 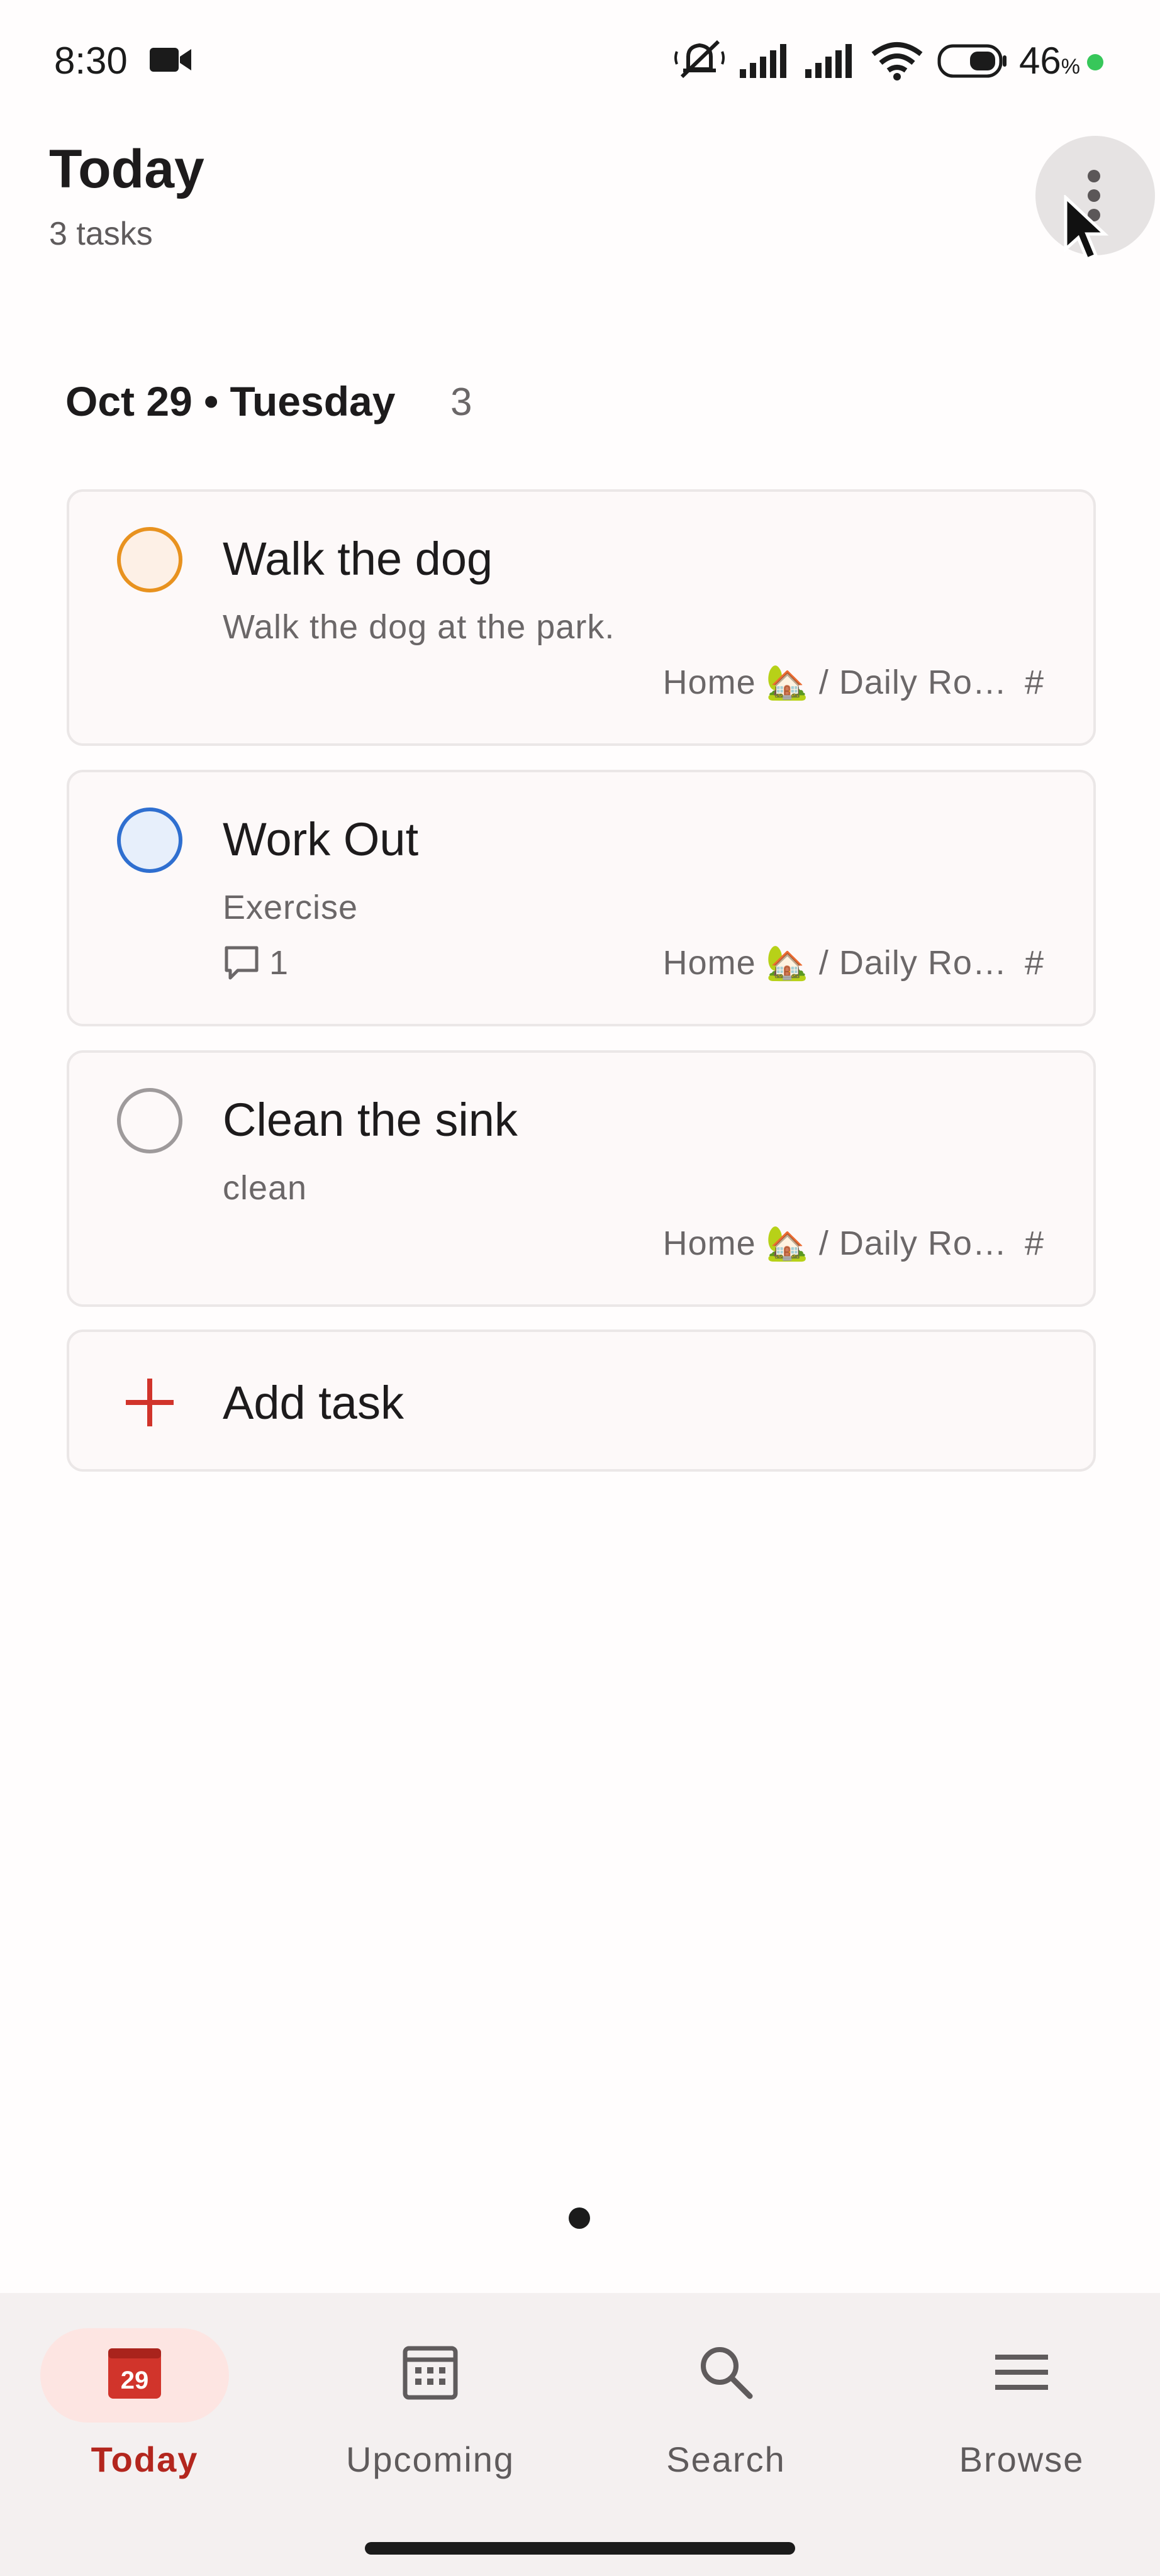 I want to click on comment-count-value: 1, so click(x=279, y=963).